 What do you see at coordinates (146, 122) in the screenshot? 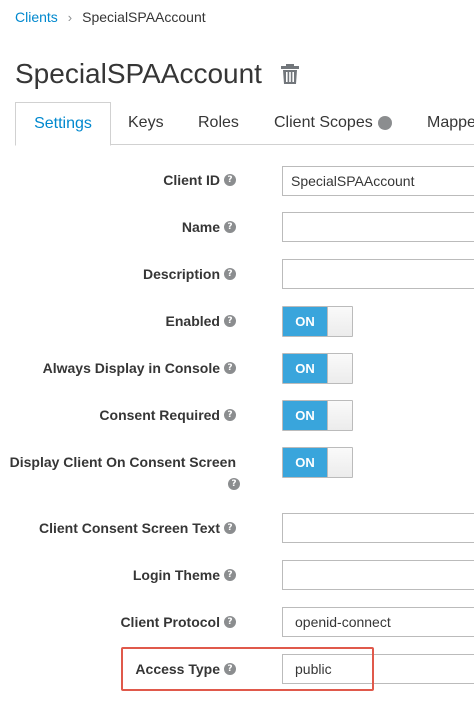
I see `tab-keys: Keys` at bounding box center [146, 122].